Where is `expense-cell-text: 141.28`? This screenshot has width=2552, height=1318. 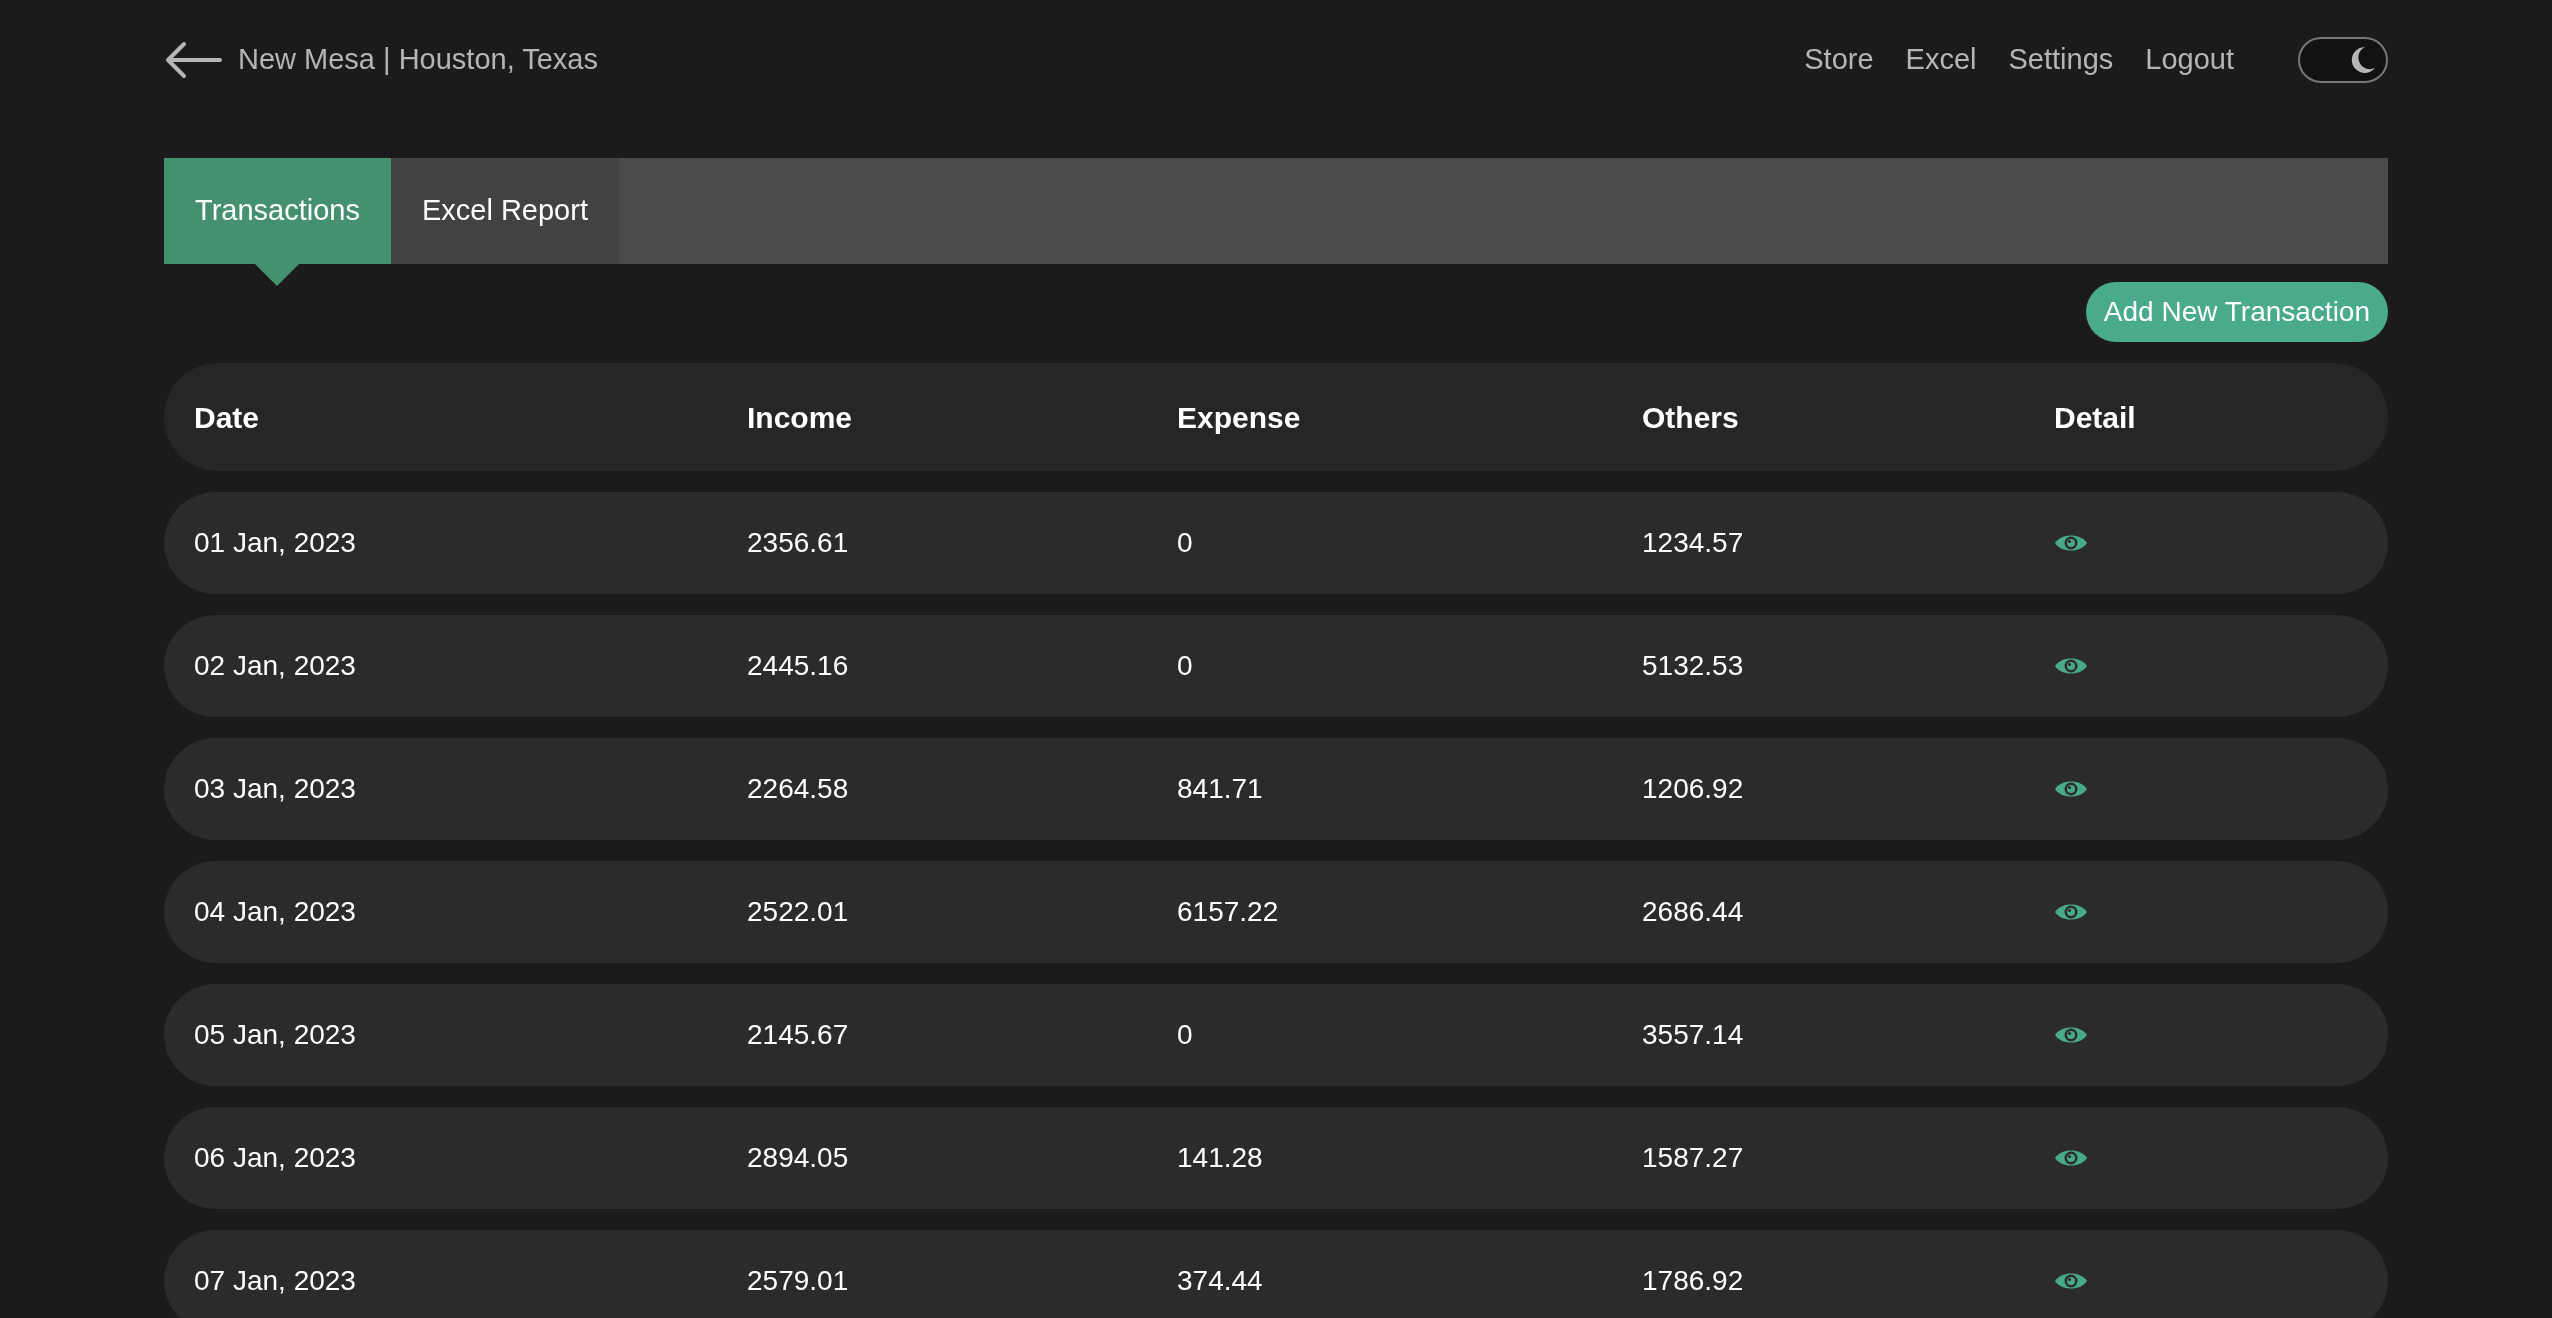 expense-cell-text: 141.28 is located at coordinates (1220, 1158).